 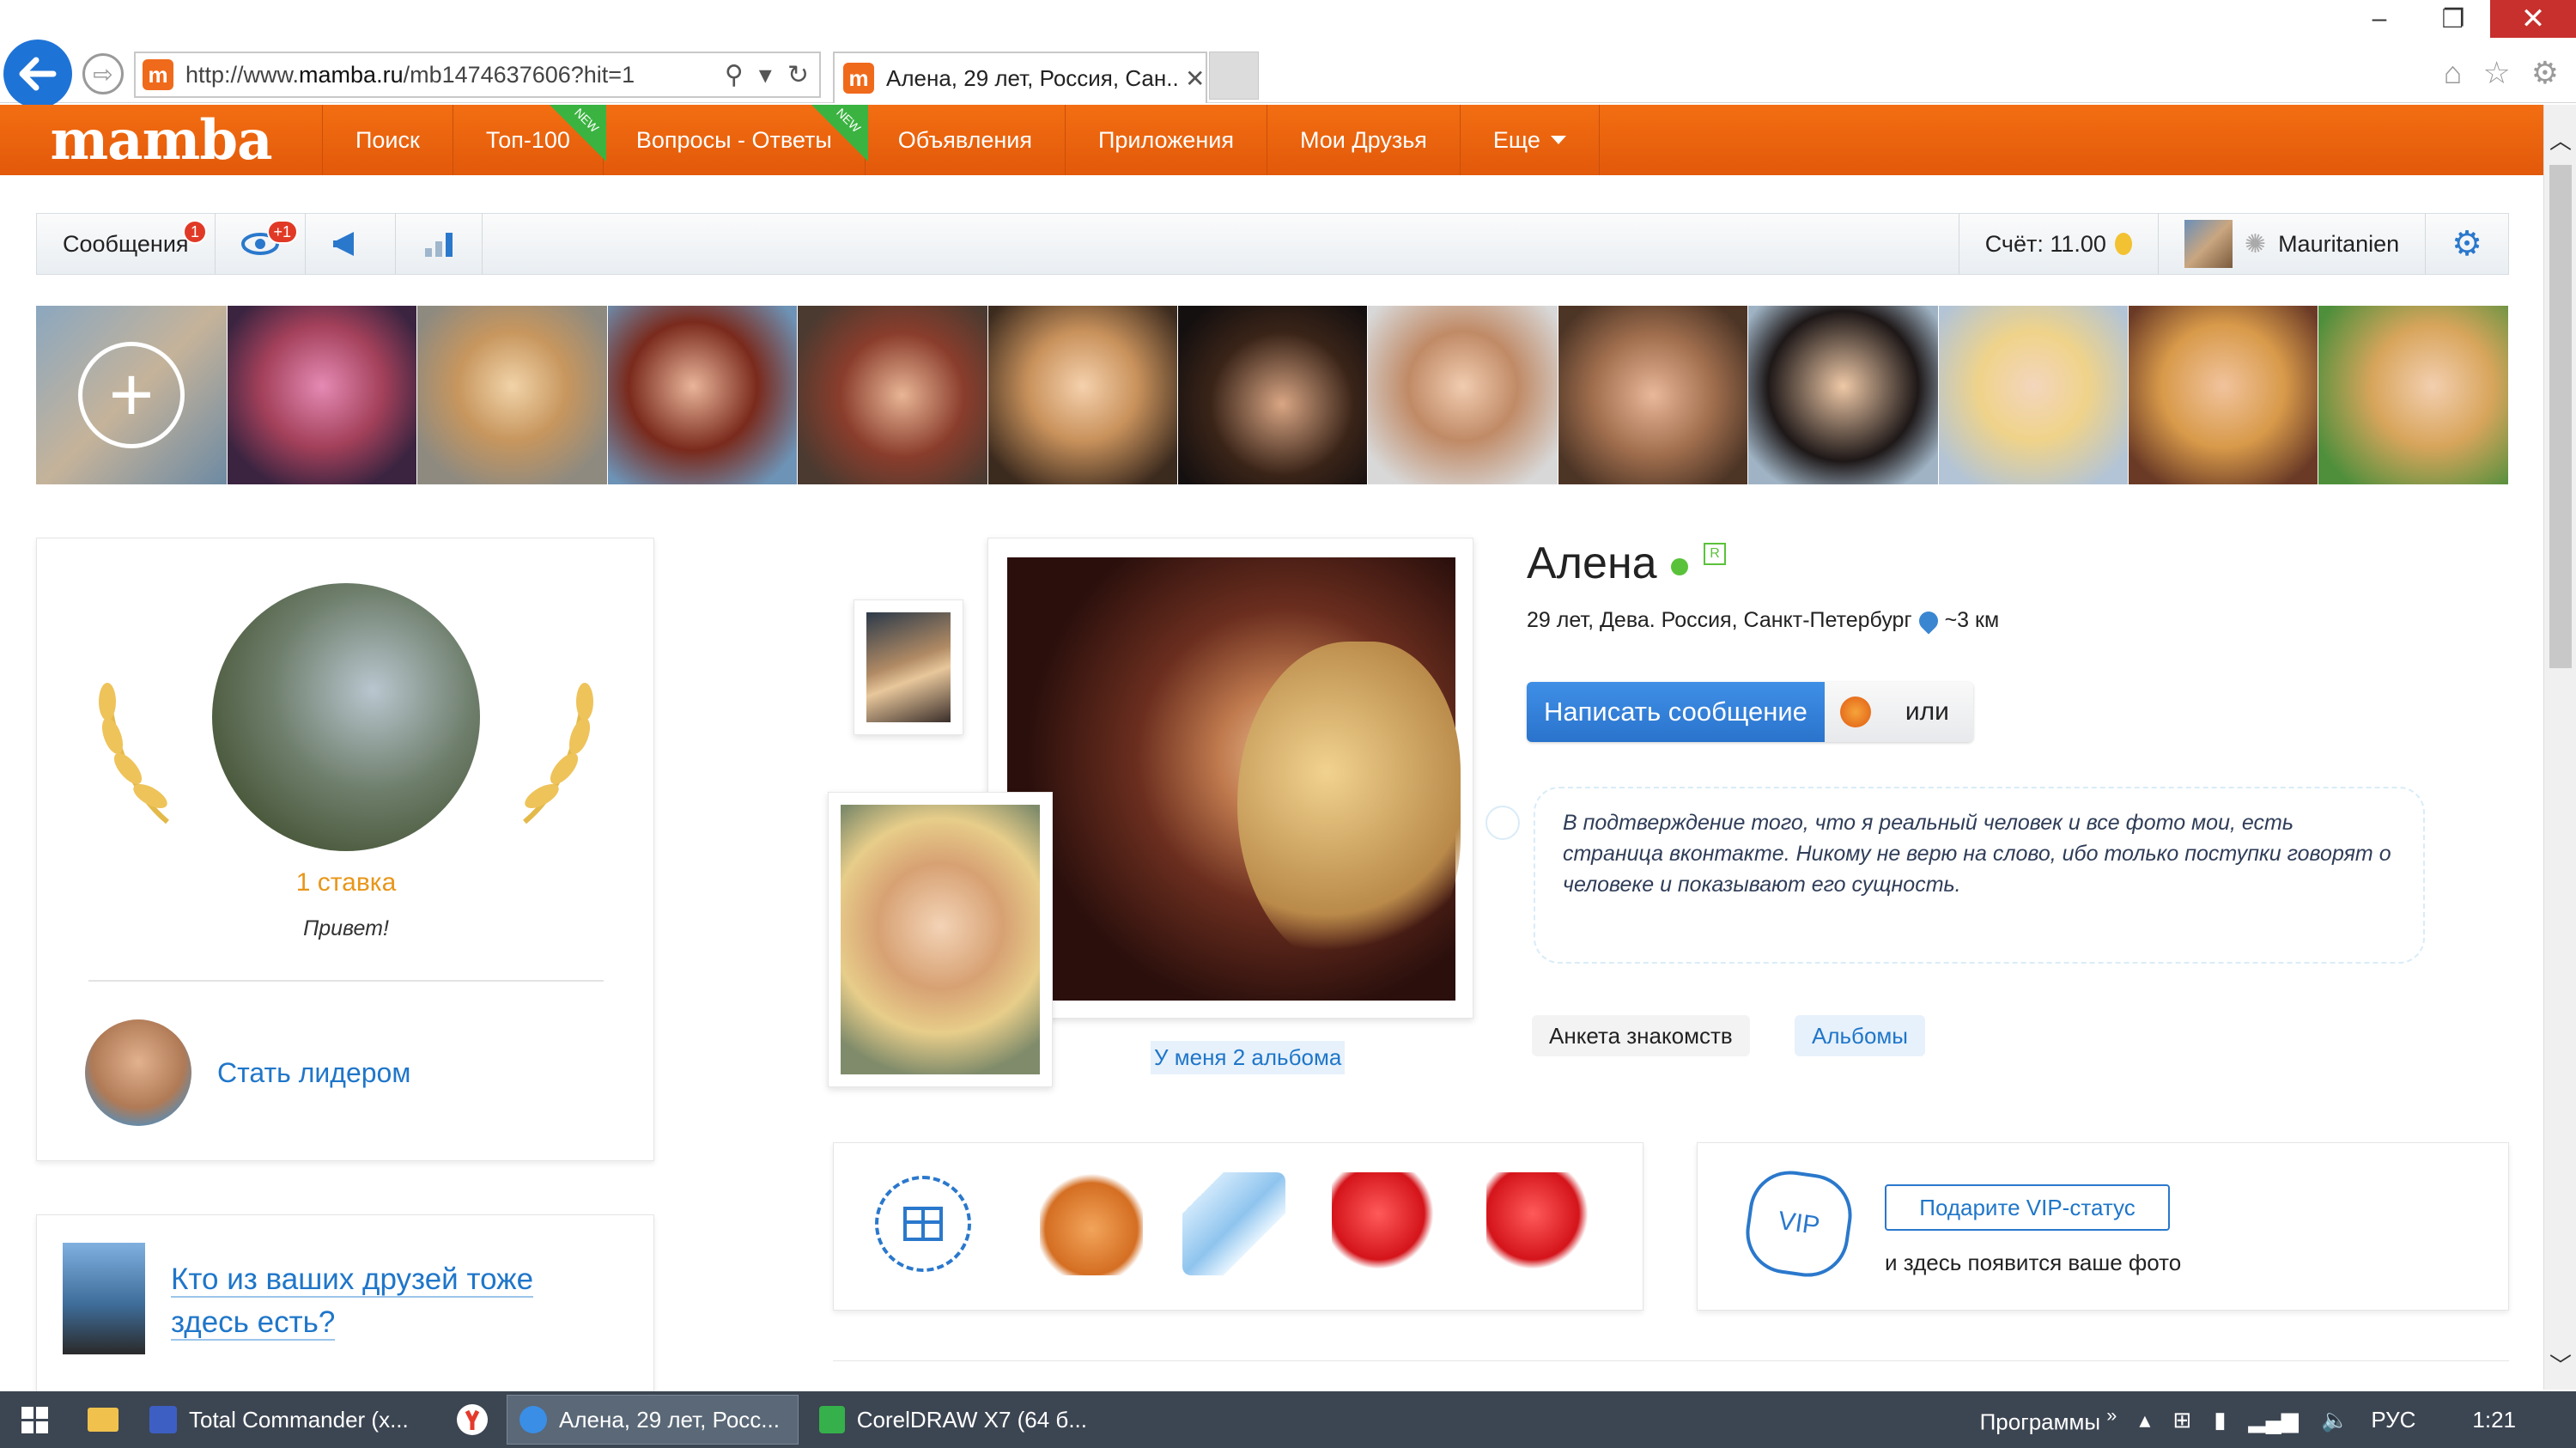 I want to click on browser-tab: m Алена, 29 лет, Россия, Сан... ✕, so click(x=1020, y=77).